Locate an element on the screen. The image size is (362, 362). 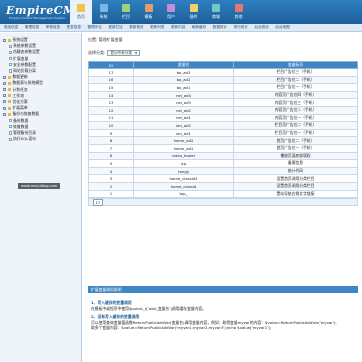
cell-var-label: 栏目页广告位二（手机） is located at coordinates (295, 125).